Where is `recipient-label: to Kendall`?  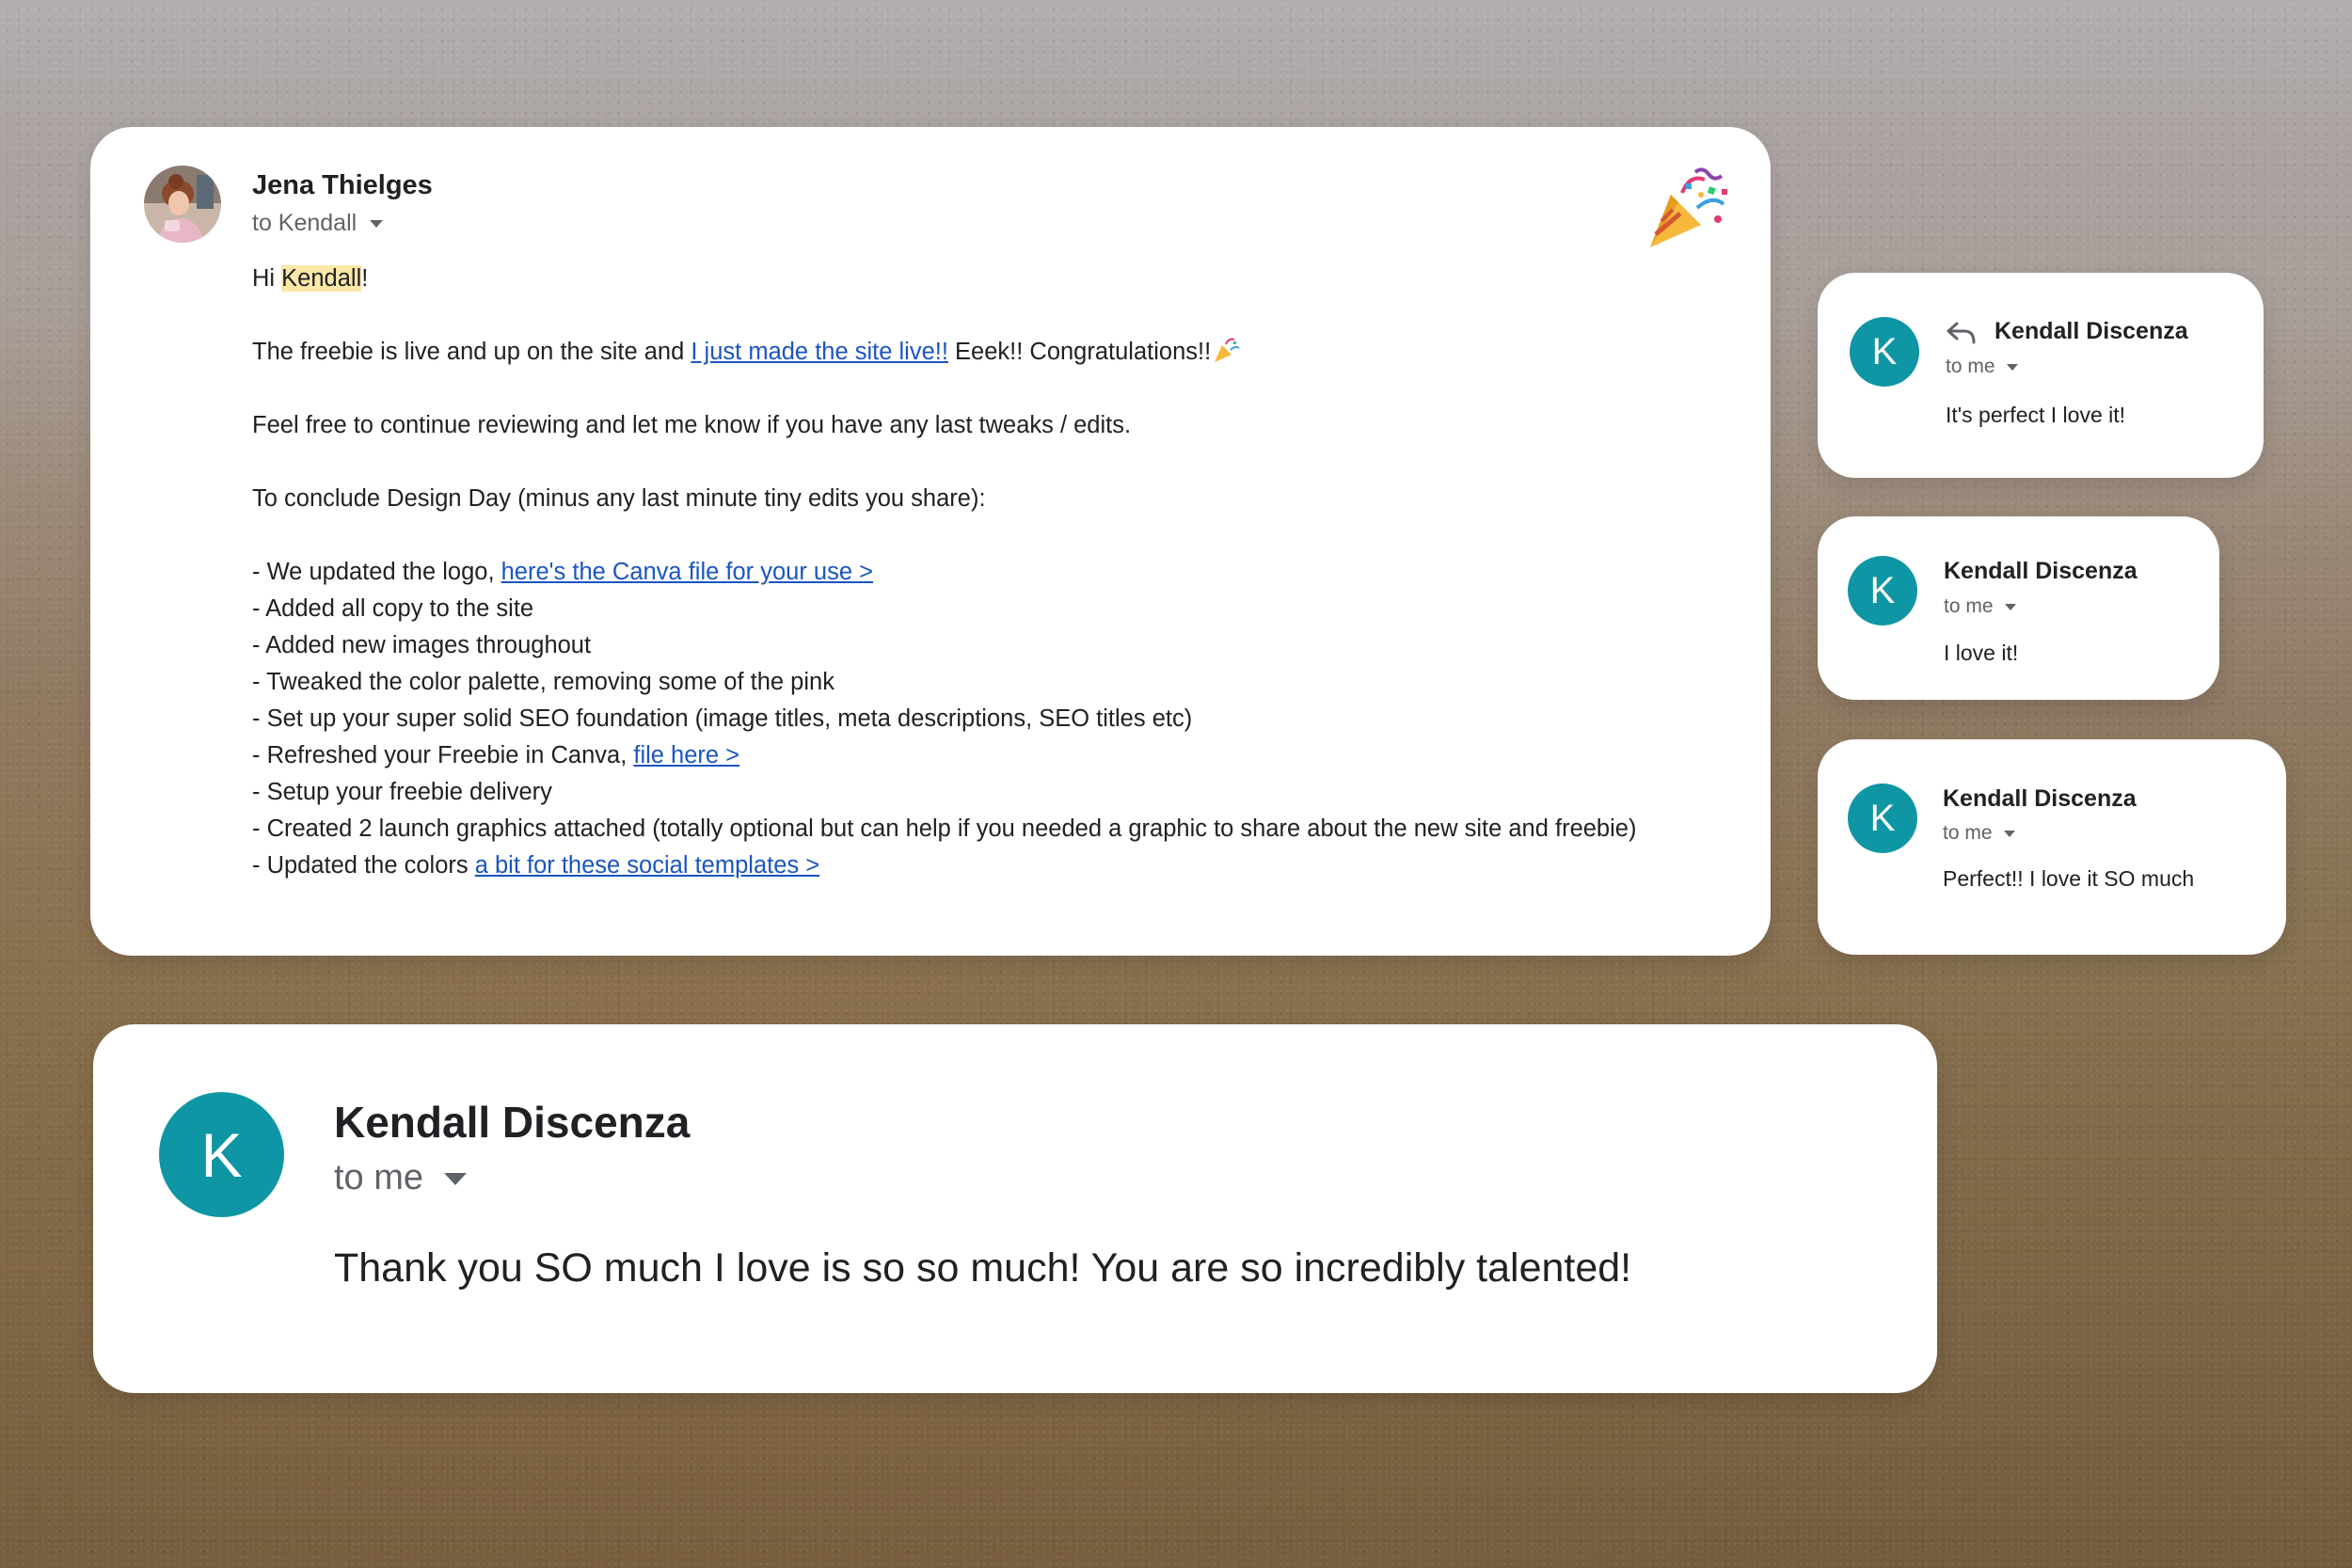
recipient-label: to Kendall is located at coordinates (305, 223).